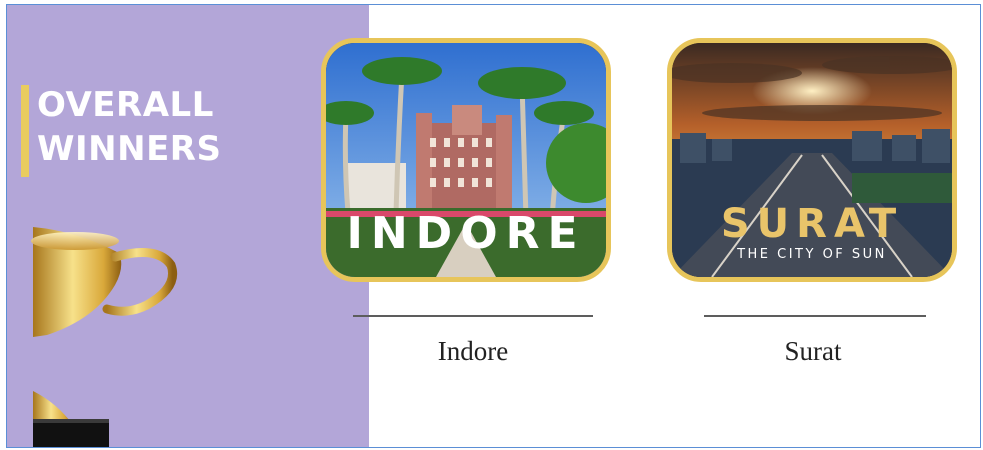 The height and width of the screenshot is (450, 983). I want to click on surat-divider, so click(815, 316).